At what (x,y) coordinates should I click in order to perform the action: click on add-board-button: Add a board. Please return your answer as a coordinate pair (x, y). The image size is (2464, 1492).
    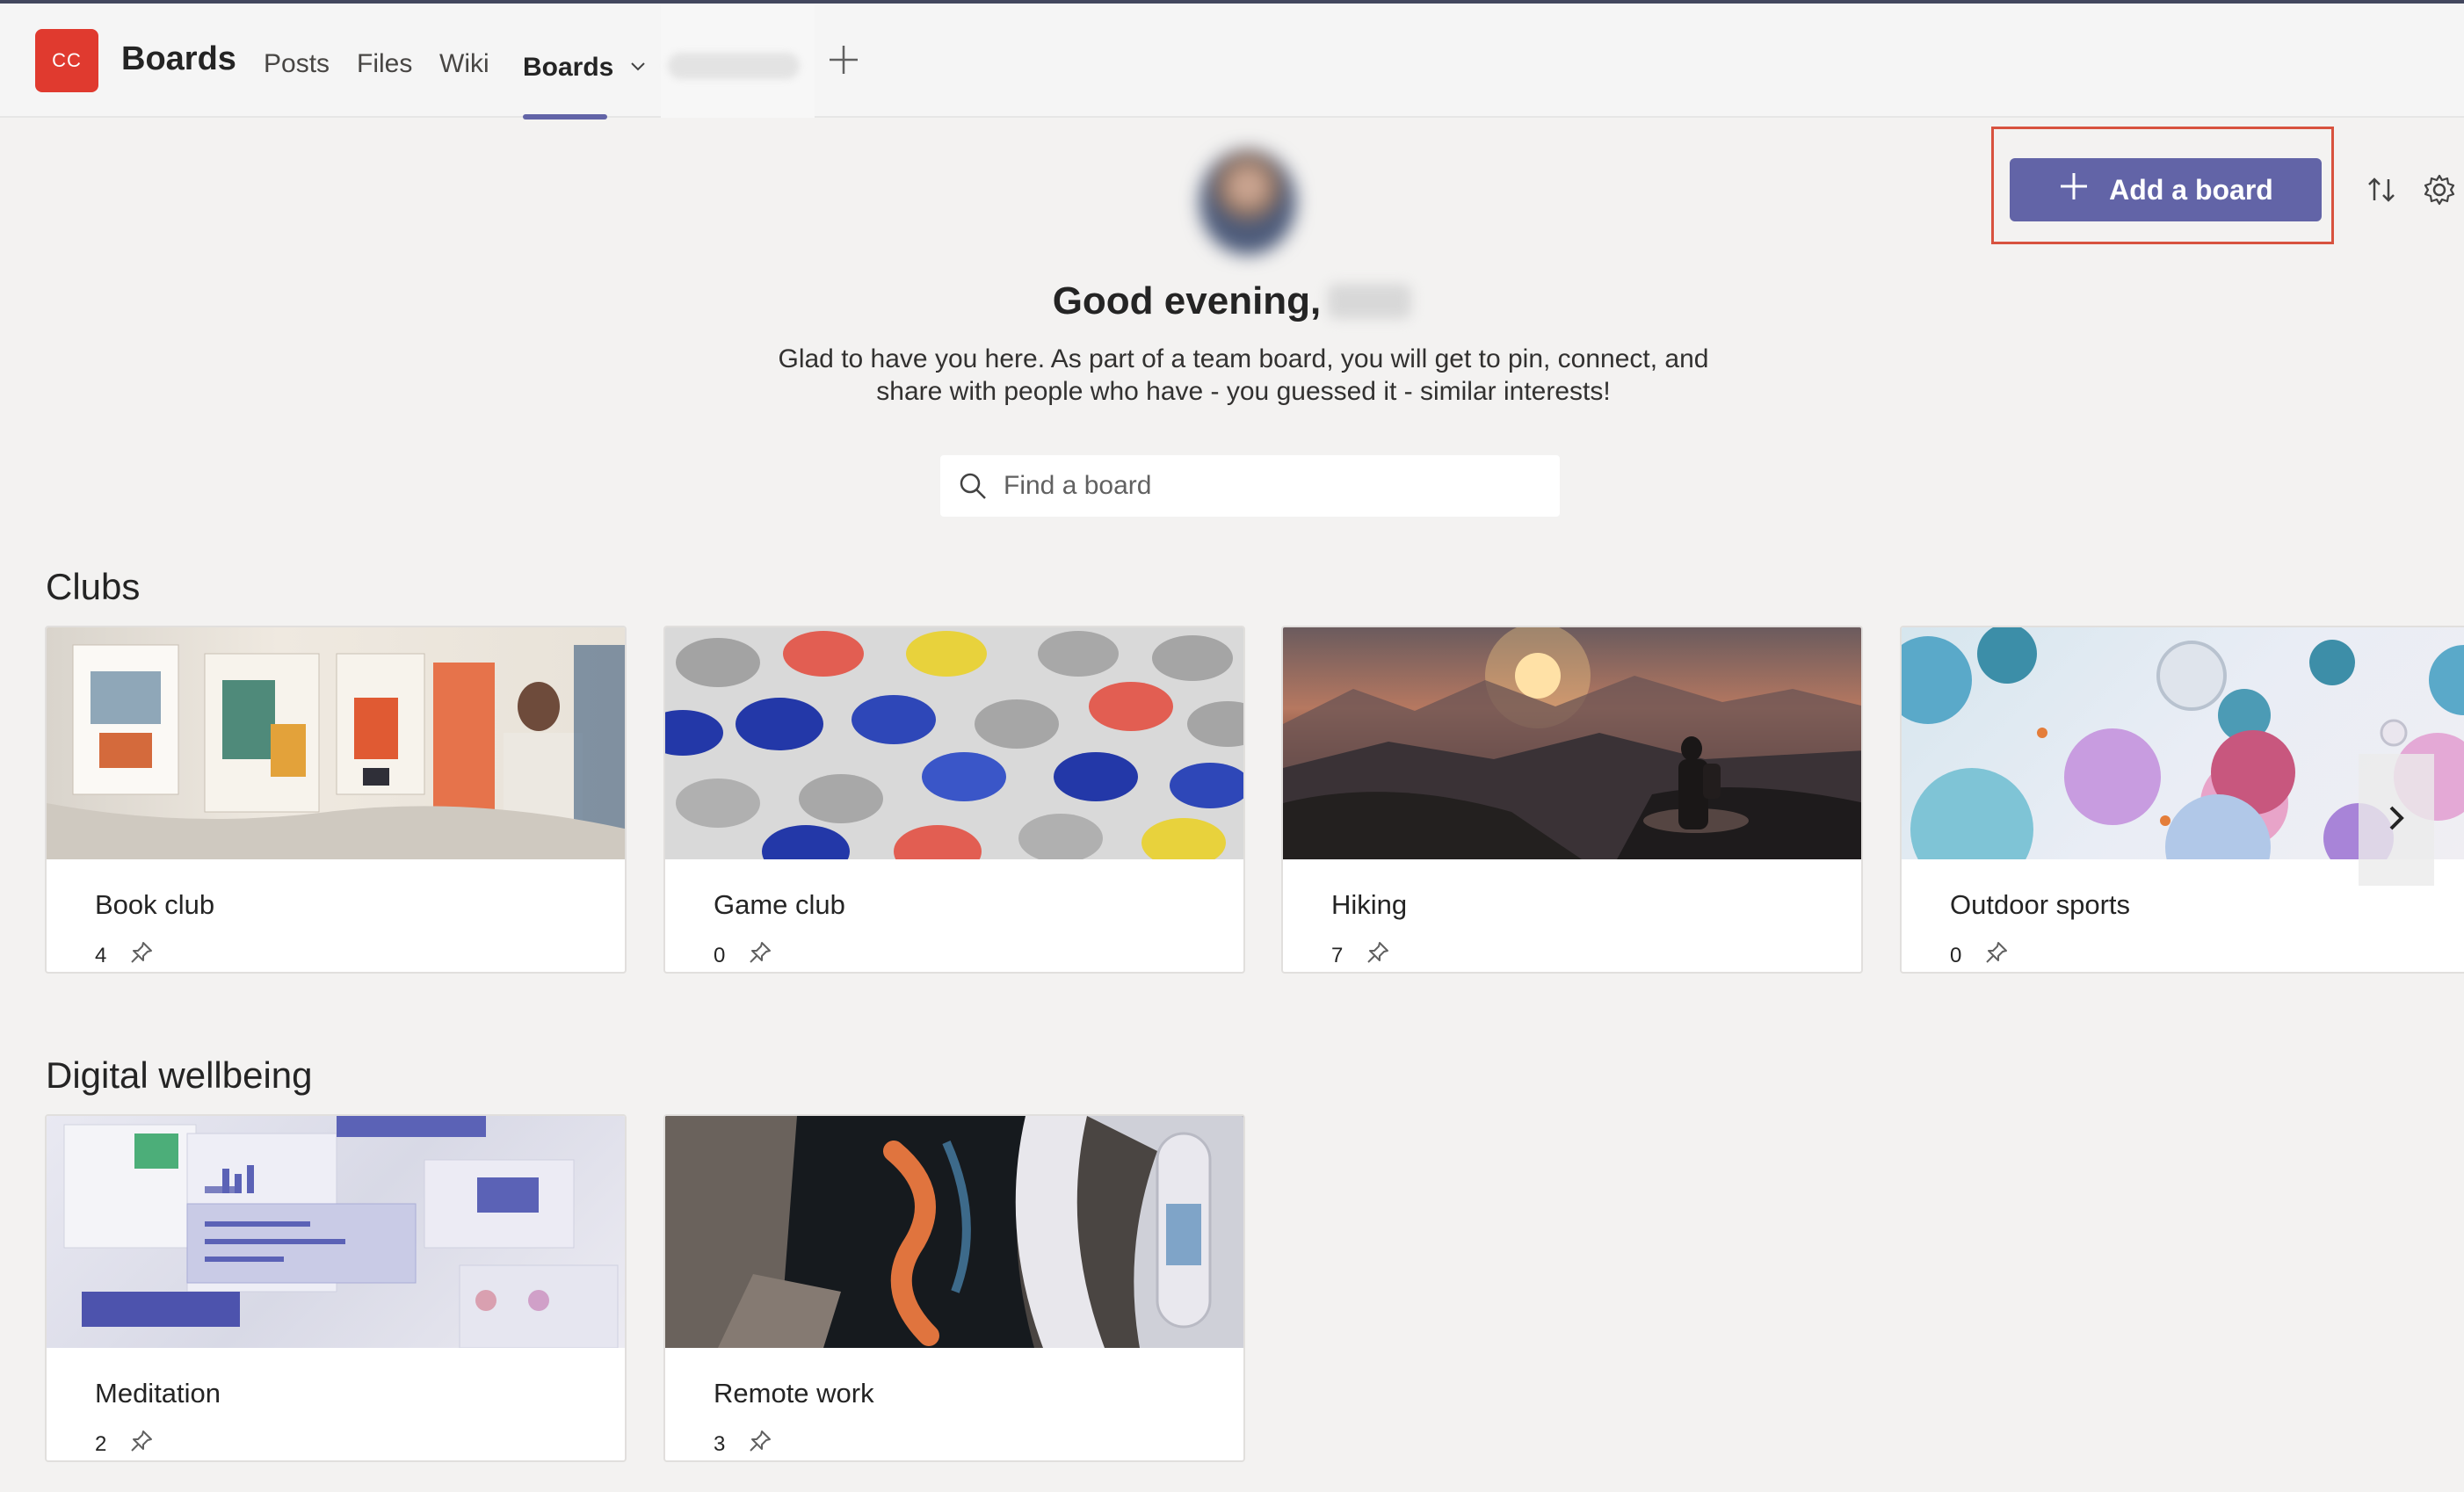
    Looking at the image, I should click on (2166, 189).